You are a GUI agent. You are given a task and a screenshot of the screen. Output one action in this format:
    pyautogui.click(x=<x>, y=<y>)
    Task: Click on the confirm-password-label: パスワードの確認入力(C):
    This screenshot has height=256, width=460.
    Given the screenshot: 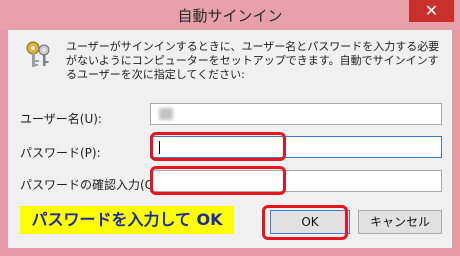 What is the action you would take?
    pyautogui.click(x=91, y=185)
    